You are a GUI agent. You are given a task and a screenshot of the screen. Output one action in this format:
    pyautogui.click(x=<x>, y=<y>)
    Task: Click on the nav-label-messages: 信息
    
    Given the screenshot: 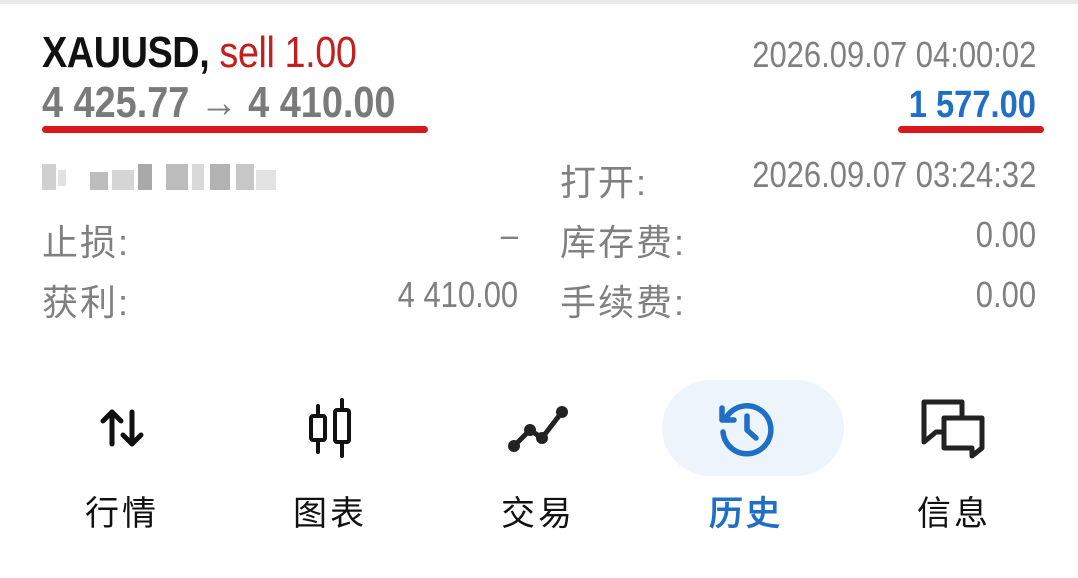 What is the action you would take?
    pyautogui.click(x=954, y=514)
    